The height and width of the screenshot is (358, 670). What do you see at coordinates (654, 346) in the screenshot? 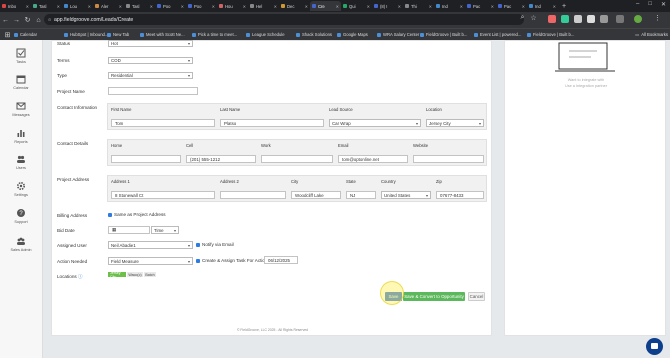
I see `chat-launcher-button` at bounding box center [654, 346].